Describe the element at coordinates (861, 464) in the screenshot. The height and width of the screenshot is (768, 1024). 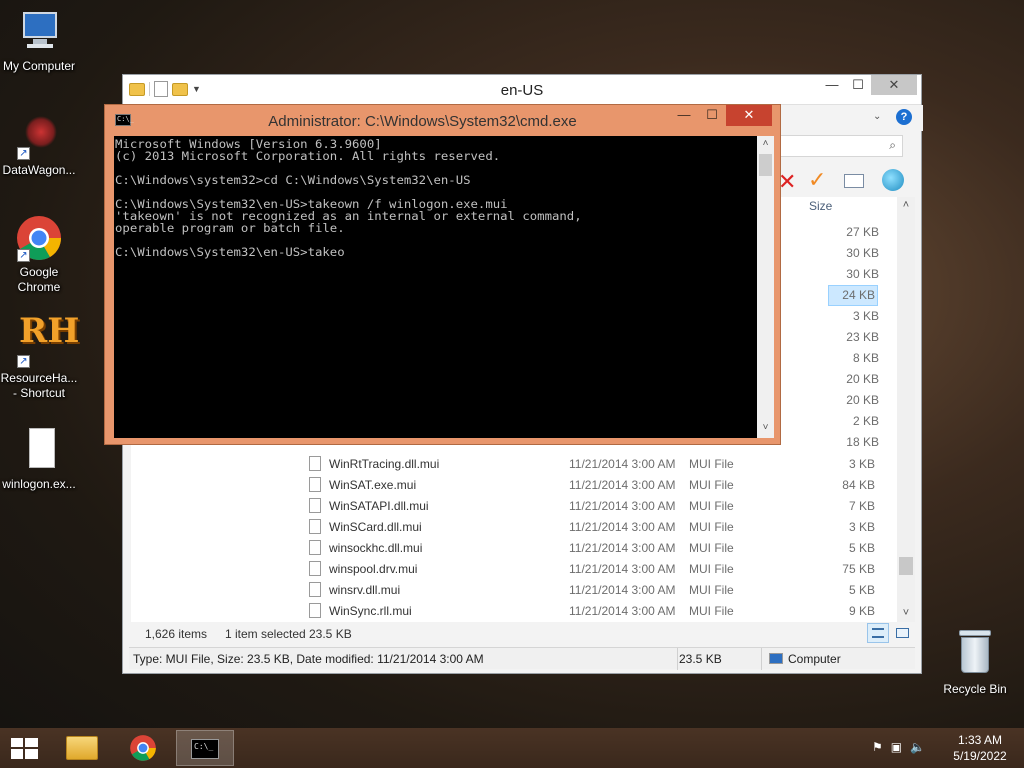
I see `file-size: 3 KB` at that location.